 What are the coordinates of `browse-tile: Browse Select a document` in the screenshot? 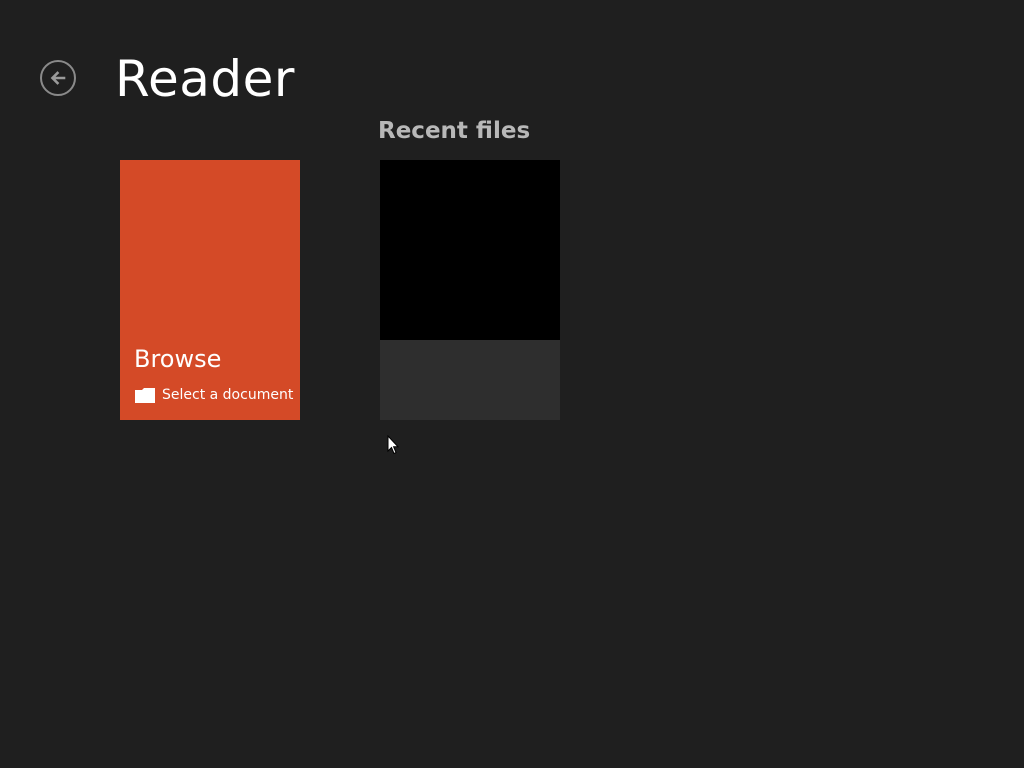 It's located at (210, 290).